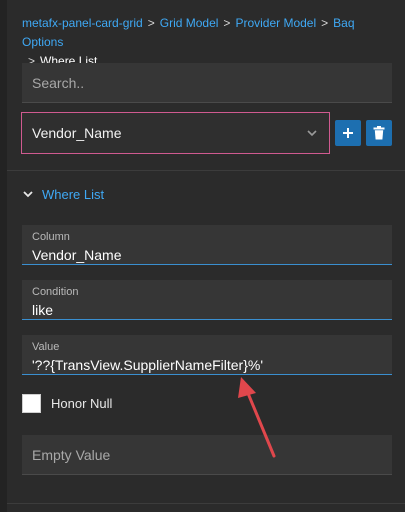 This screenshot has height=512, width=405. Describe the element at coordinates (207, 300) in the screenshot. I see `condition-field: Condition like` at that location.